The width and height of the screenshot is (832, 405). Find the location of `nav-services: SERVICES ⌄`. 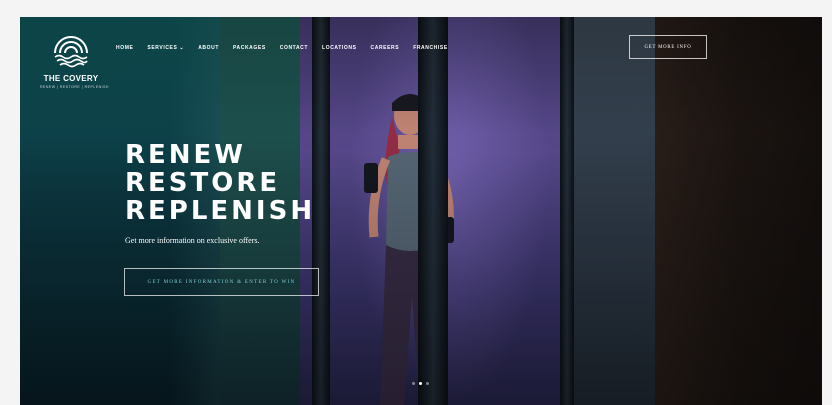

nav-services: SERVICES ⌄ is located at coordinates (165, 48).